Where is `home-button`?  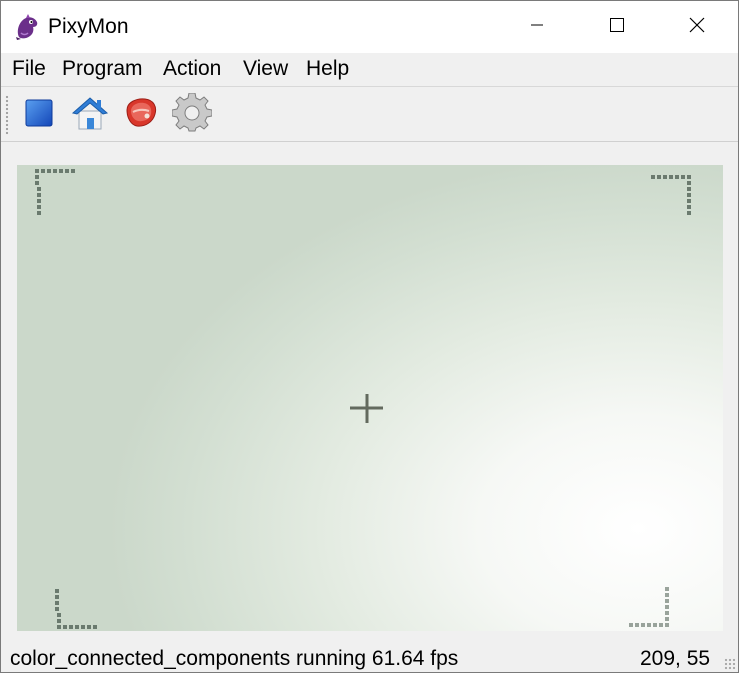 home-button is located at coordinates (90, 115).